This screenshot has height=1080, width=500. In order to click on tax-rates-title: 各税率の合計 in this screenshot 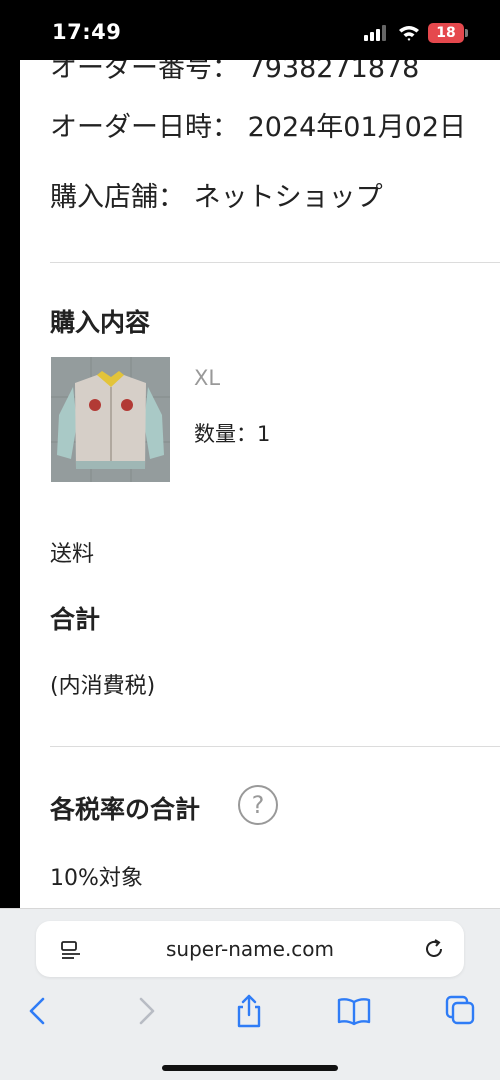, I will do `click(125, 809)`.